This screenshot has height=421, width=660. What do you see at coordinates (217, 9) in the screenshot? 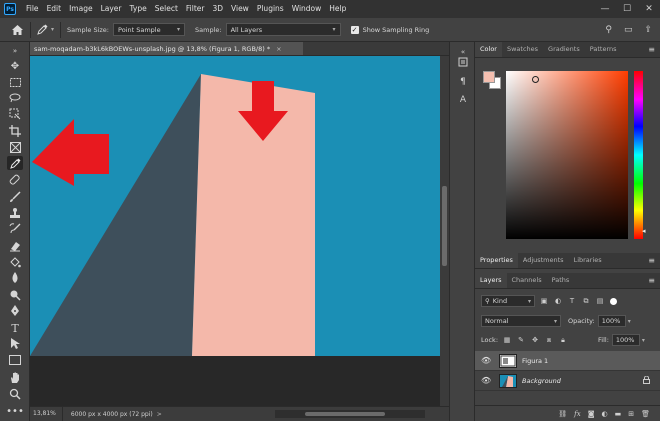
I see `menu-3d: 3D` at bounding box center [217, 9].